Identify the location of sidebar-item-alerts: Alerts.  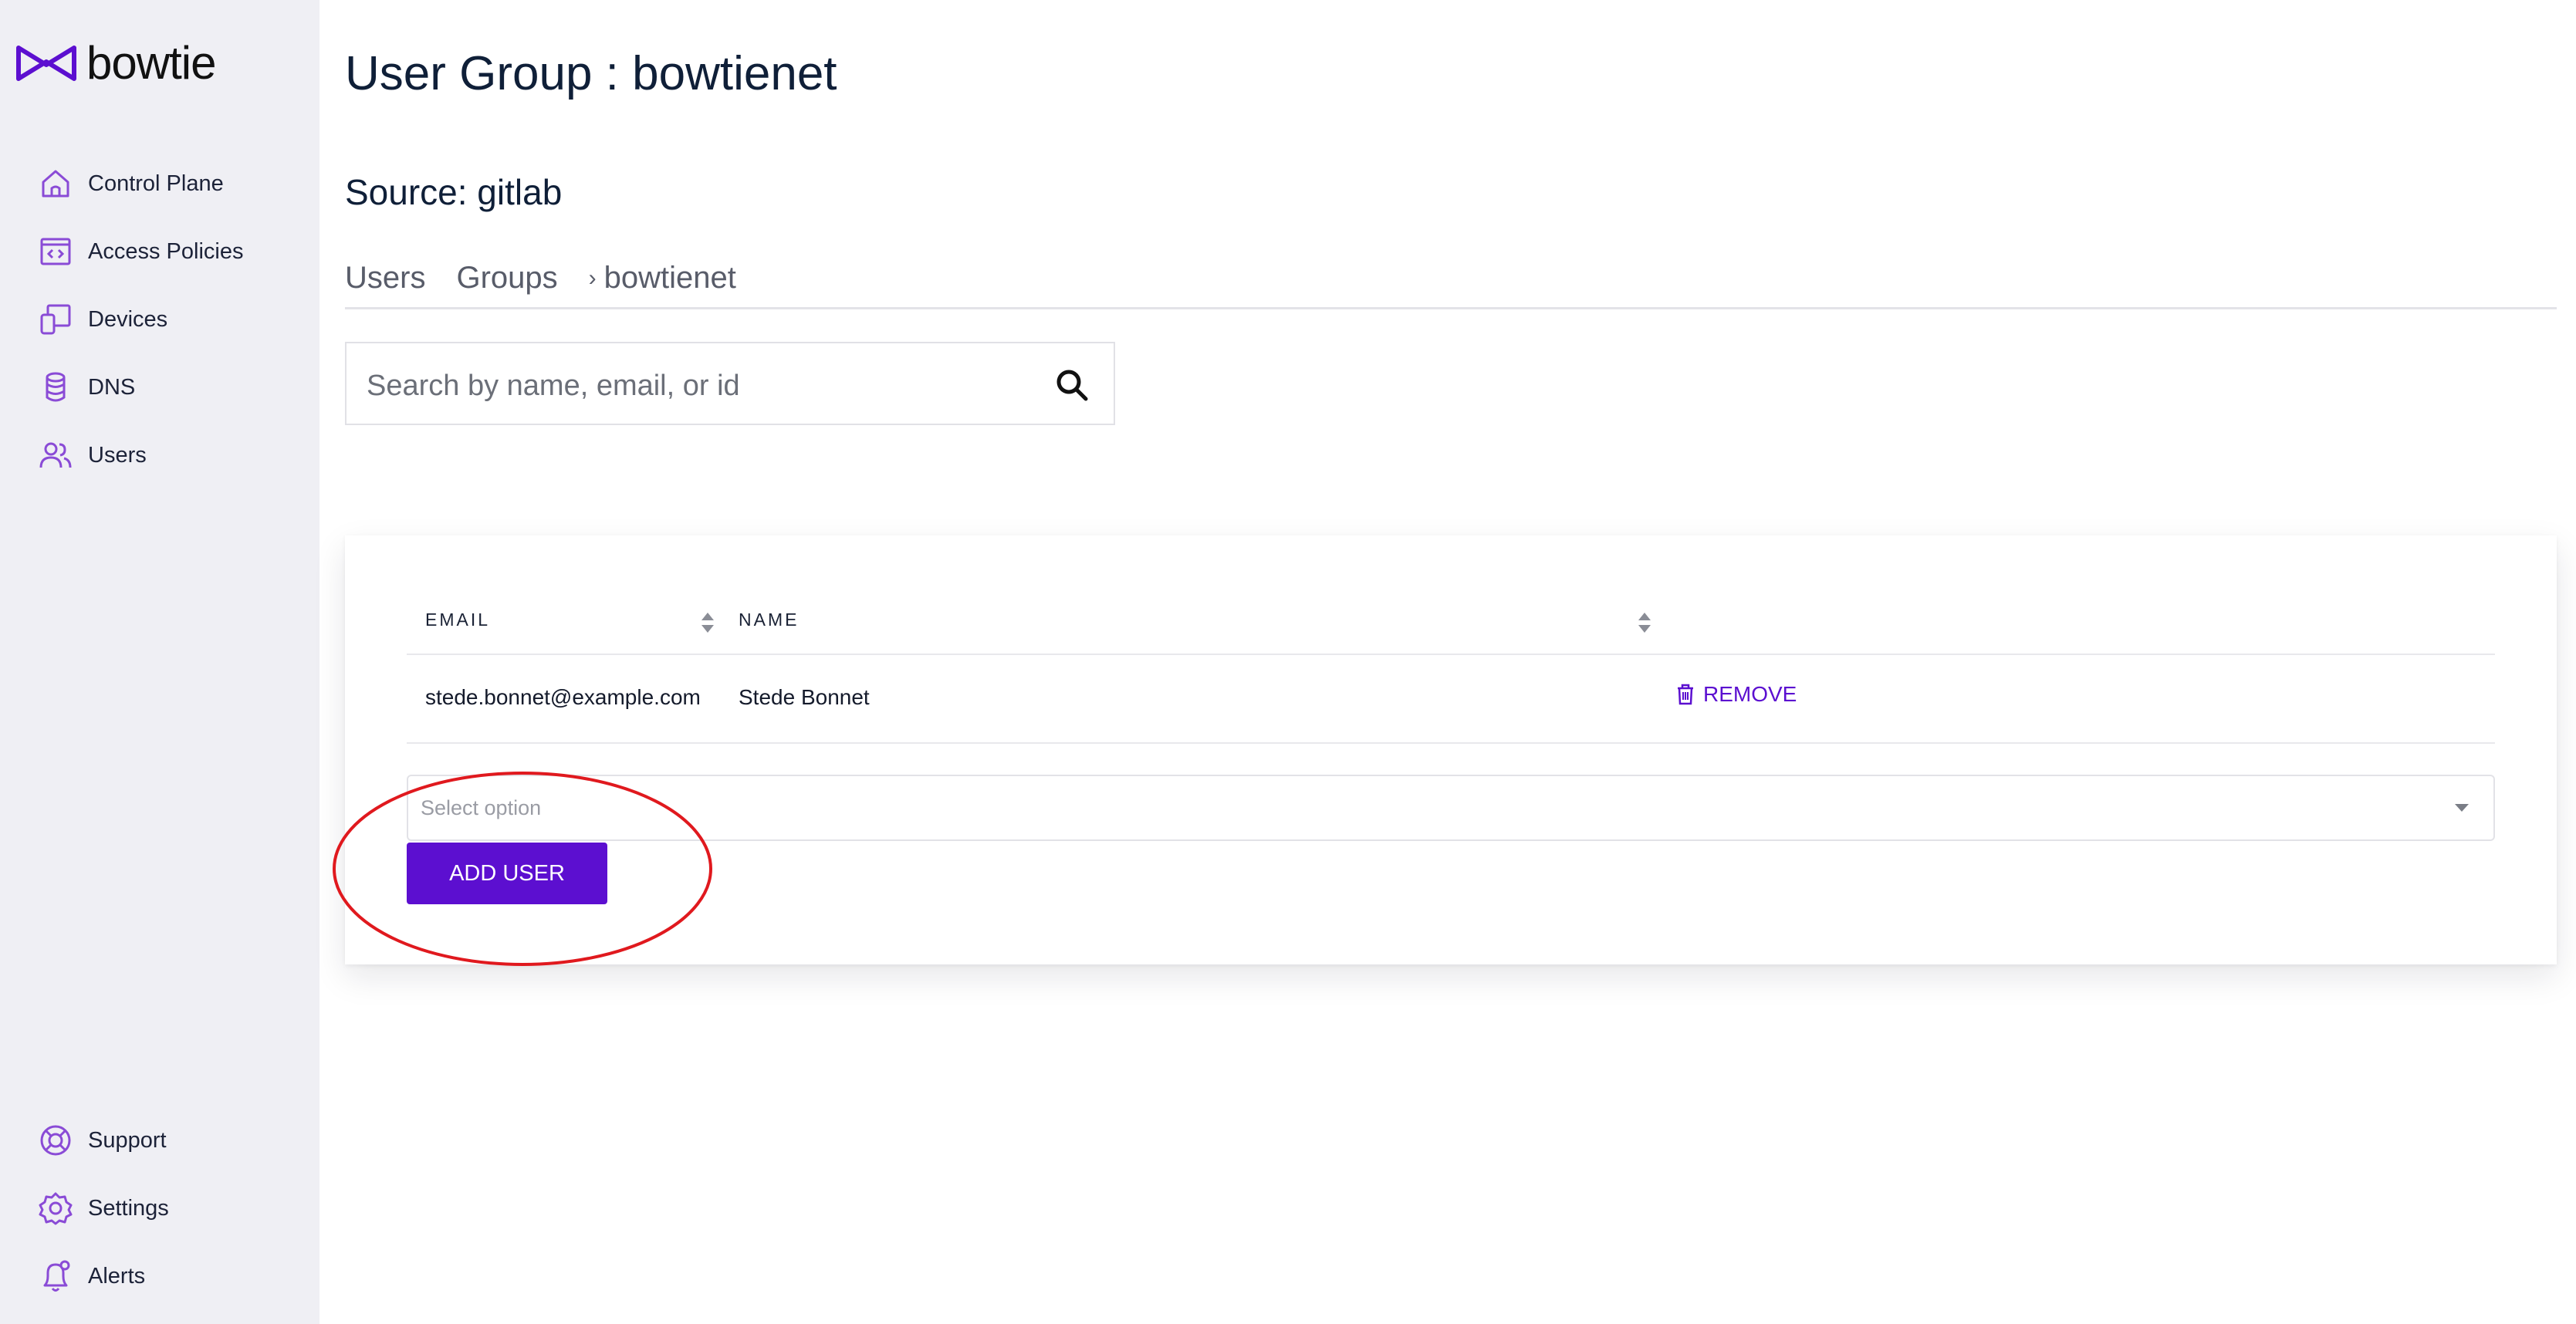
(91, 1276).